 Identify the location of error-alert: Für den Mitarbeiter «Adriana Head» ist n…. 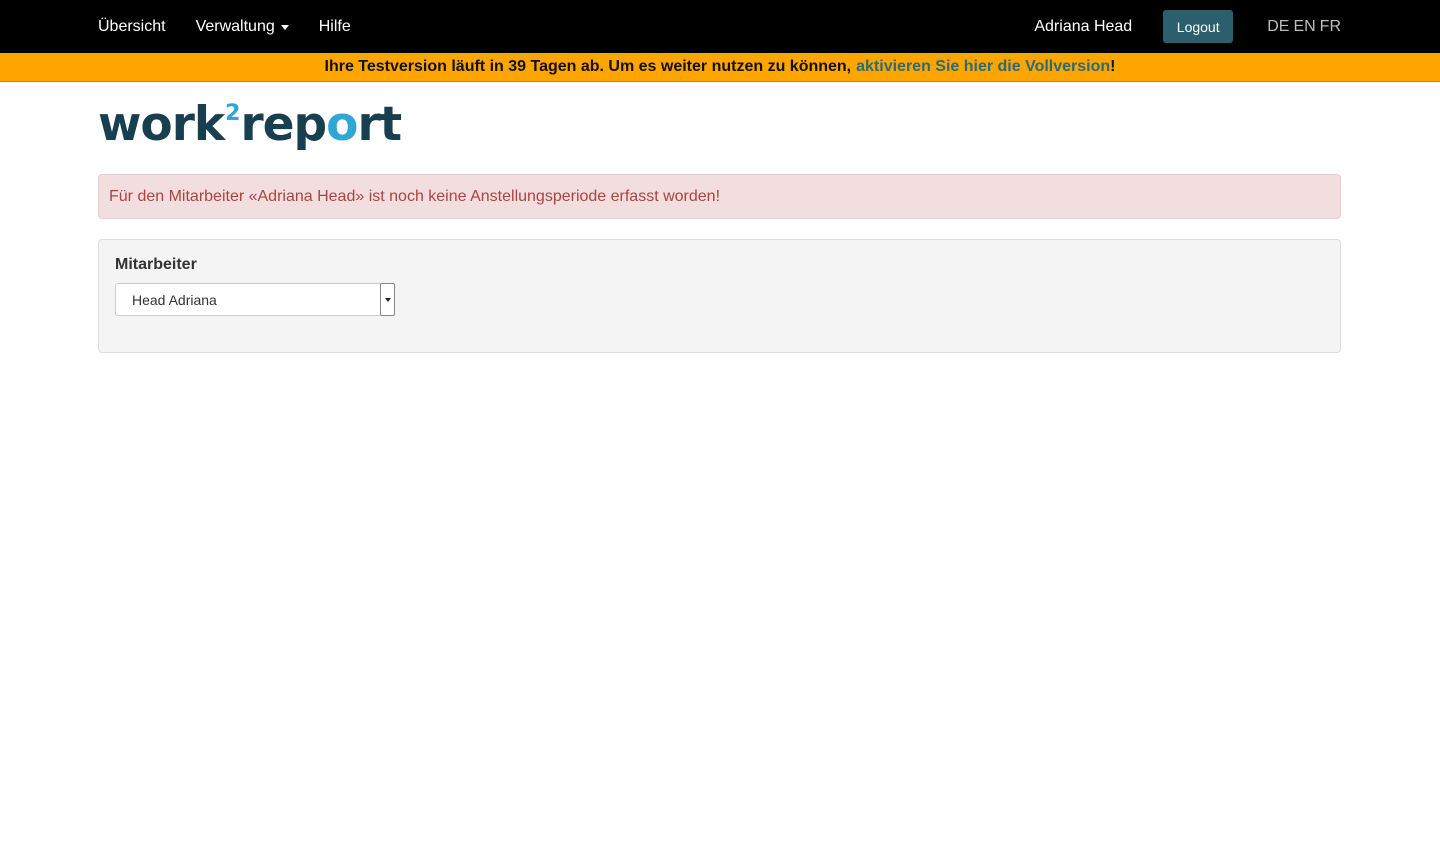
(719, 196).